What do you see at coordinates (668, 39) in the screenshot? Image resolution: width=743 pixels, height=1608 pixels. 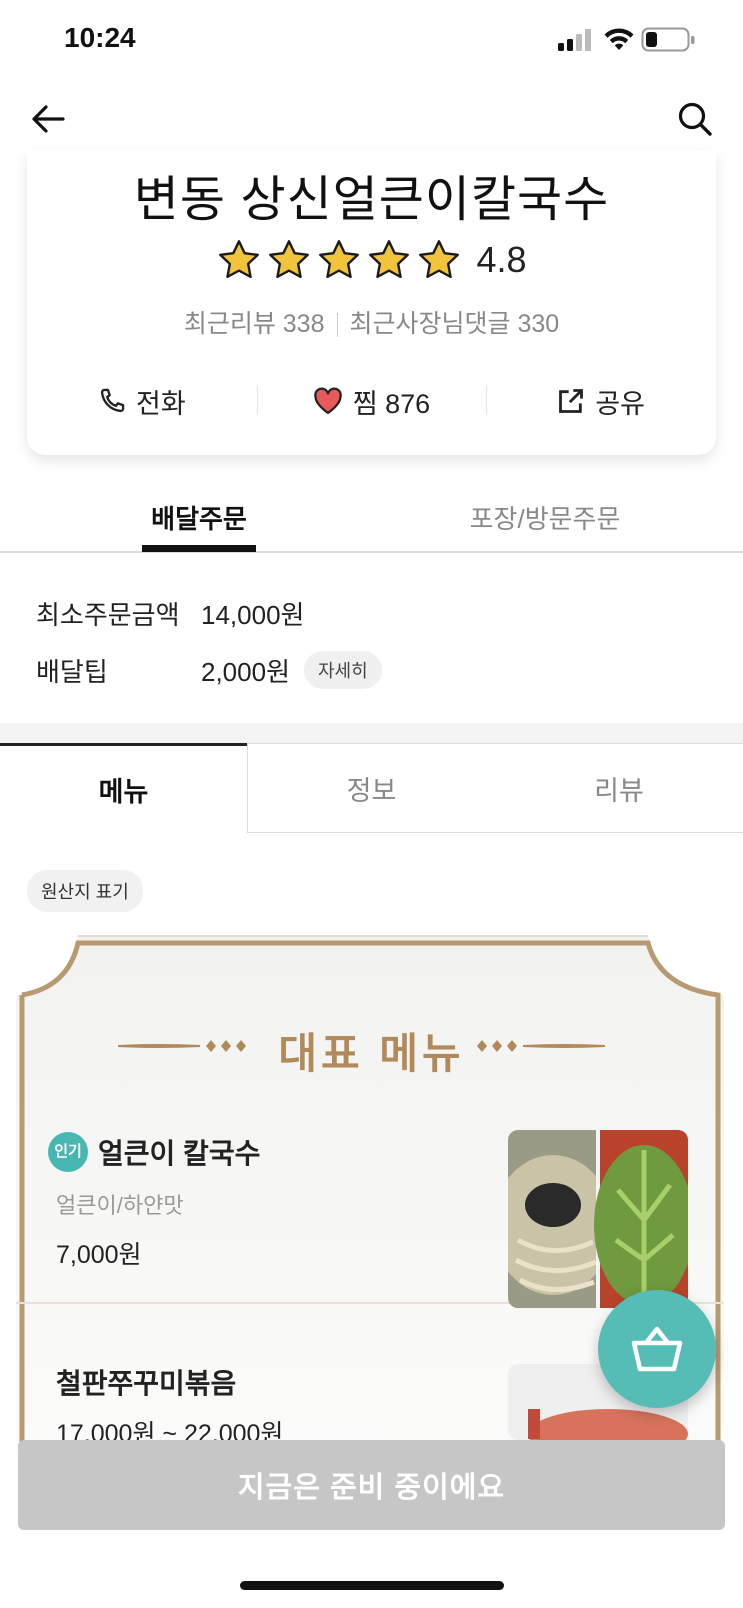 I see `battery-icon` at bounding box center [668, 39].